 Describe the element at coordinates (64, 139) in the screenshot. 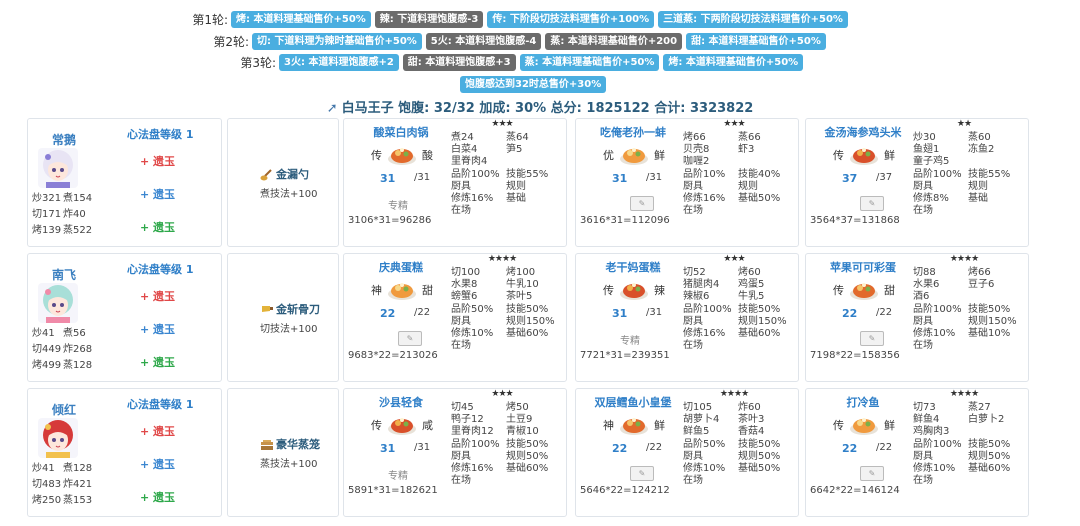

I see `chef-name: 常鹅` at that location.